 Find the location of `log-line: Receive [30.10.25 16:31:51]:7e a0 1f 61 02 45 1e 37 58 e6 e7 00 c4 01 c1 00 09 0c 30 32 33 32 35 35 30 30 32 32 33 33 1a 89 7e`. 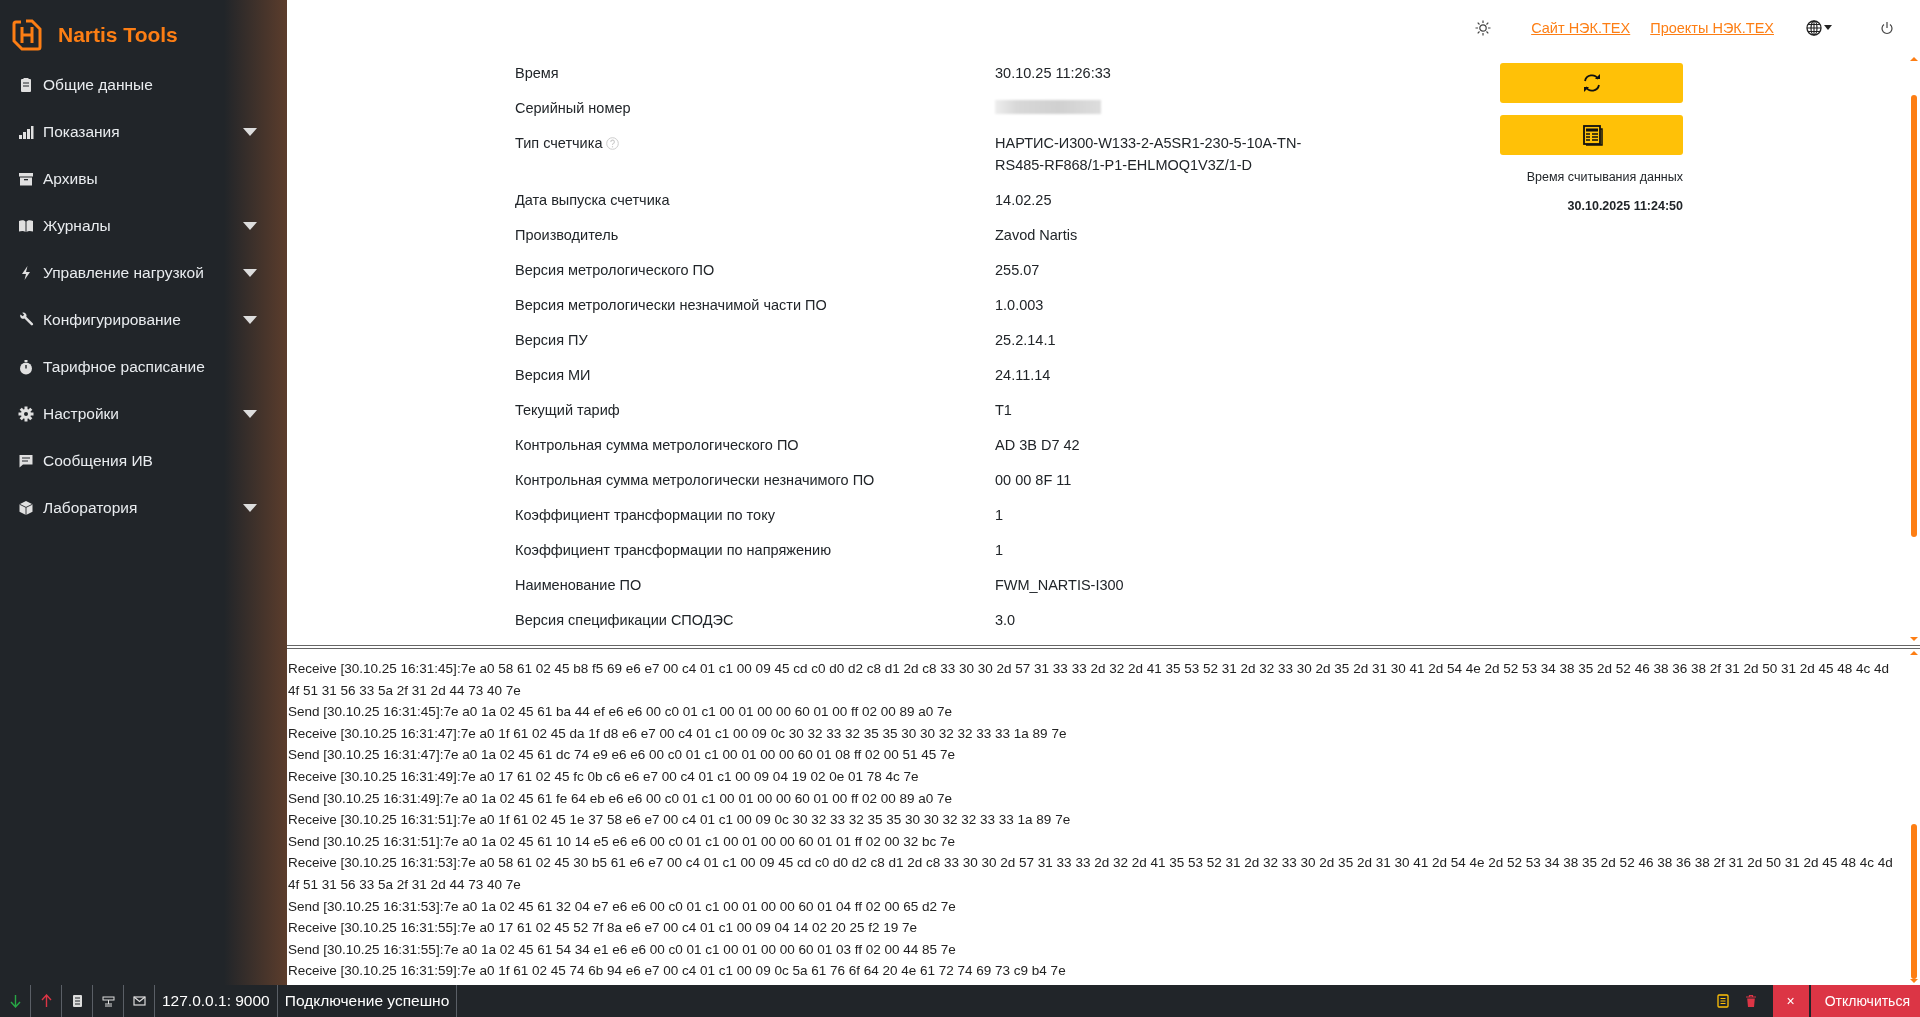

log-line: Receive [30.10.25 16:31:51]:7e a0 1f 61 02 45 1e 37 58 e6 e7 00 c4 01 c1 00 09 0c 30 32 33 32 35 35 30 30 32 32 33 33 1a 89 7e is located at coordinates (680, 820).